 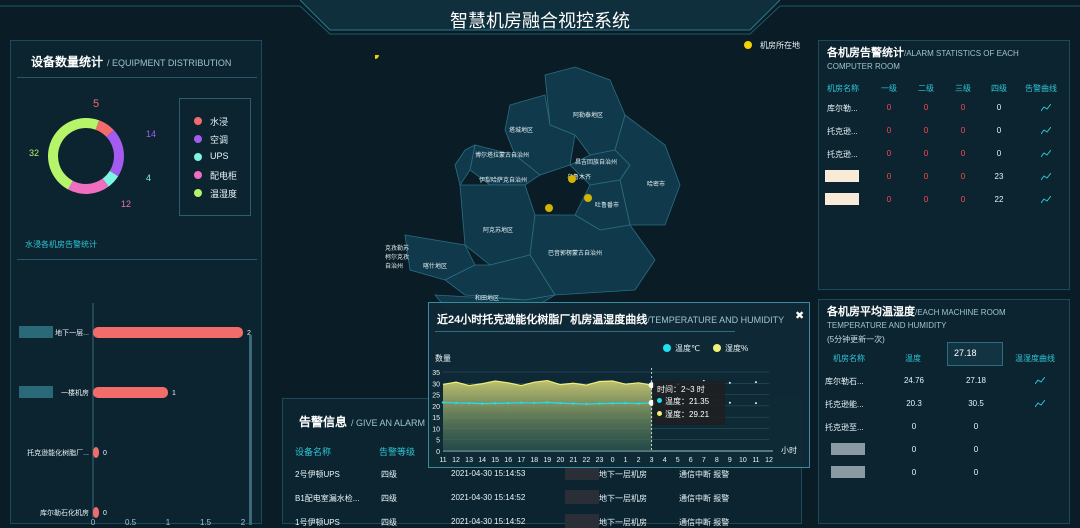 What do you see at coordinates (224, 176) in the screenshot?
I see `legend-cabinet: 配电柜` at bounding box center [224, 176].